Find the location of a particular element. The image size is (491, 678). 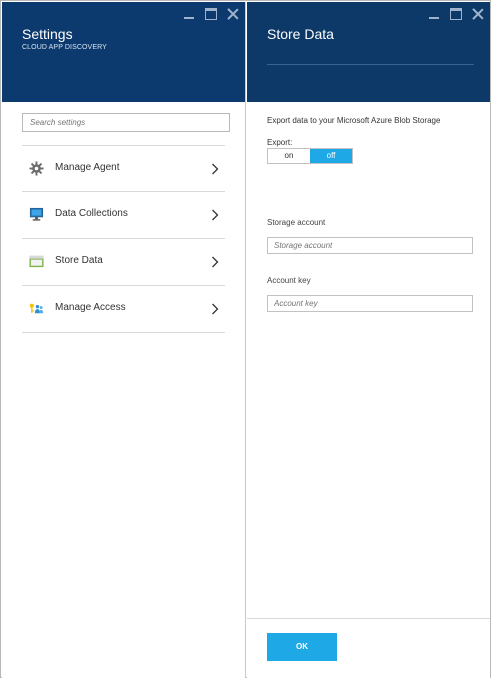

menu-item-manage-access: Manage Access is located at coordinates (123, 309).